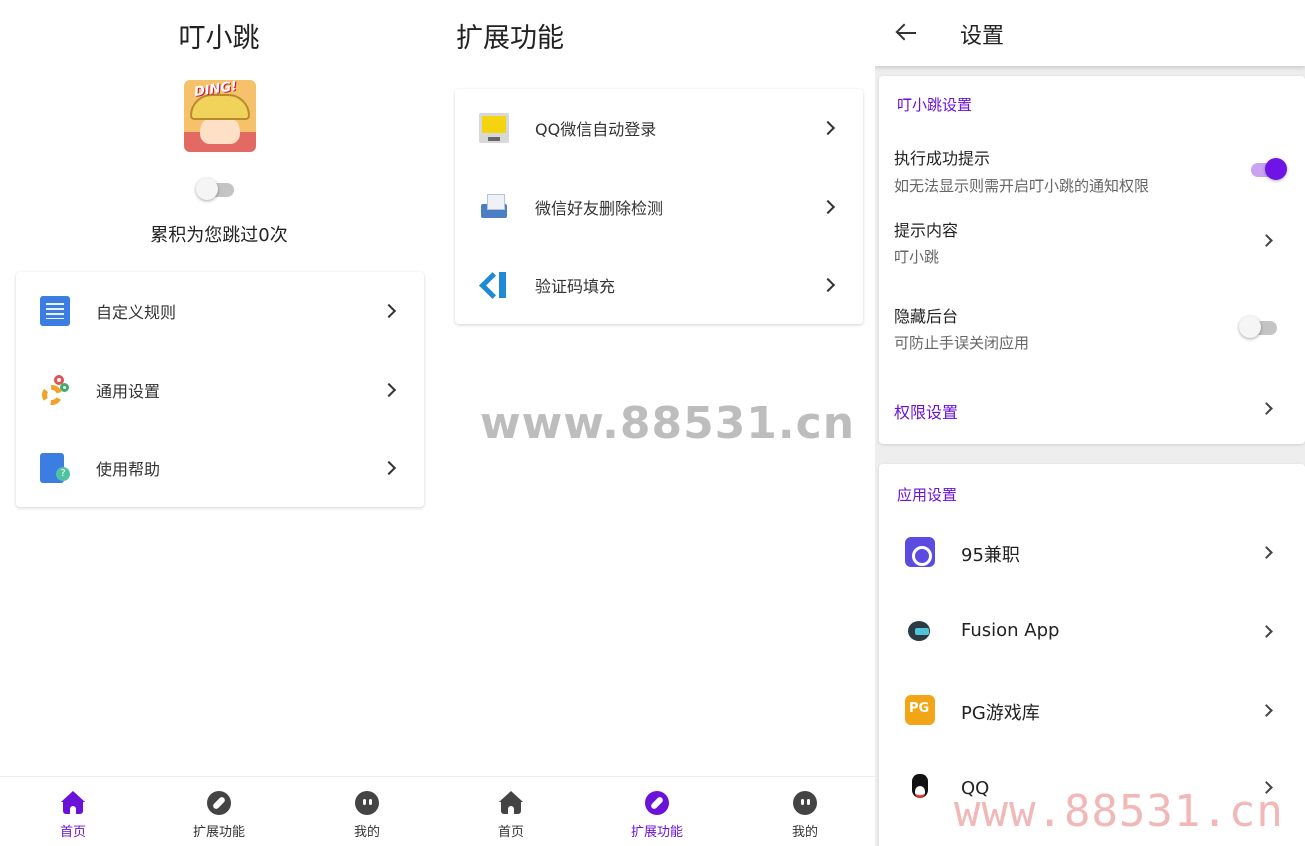  I want to click on qq-penguin-icon, so click(920, 787).